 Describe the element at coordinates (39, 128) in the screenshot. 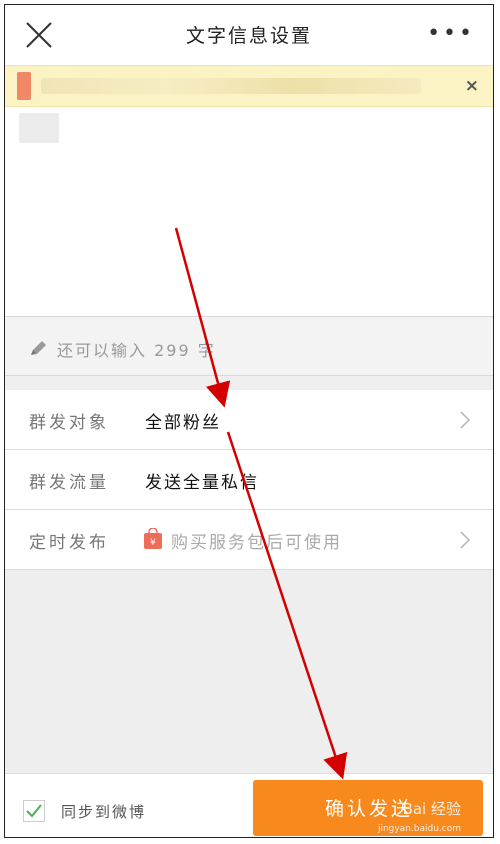

I see `input-content-blurred` at that location.